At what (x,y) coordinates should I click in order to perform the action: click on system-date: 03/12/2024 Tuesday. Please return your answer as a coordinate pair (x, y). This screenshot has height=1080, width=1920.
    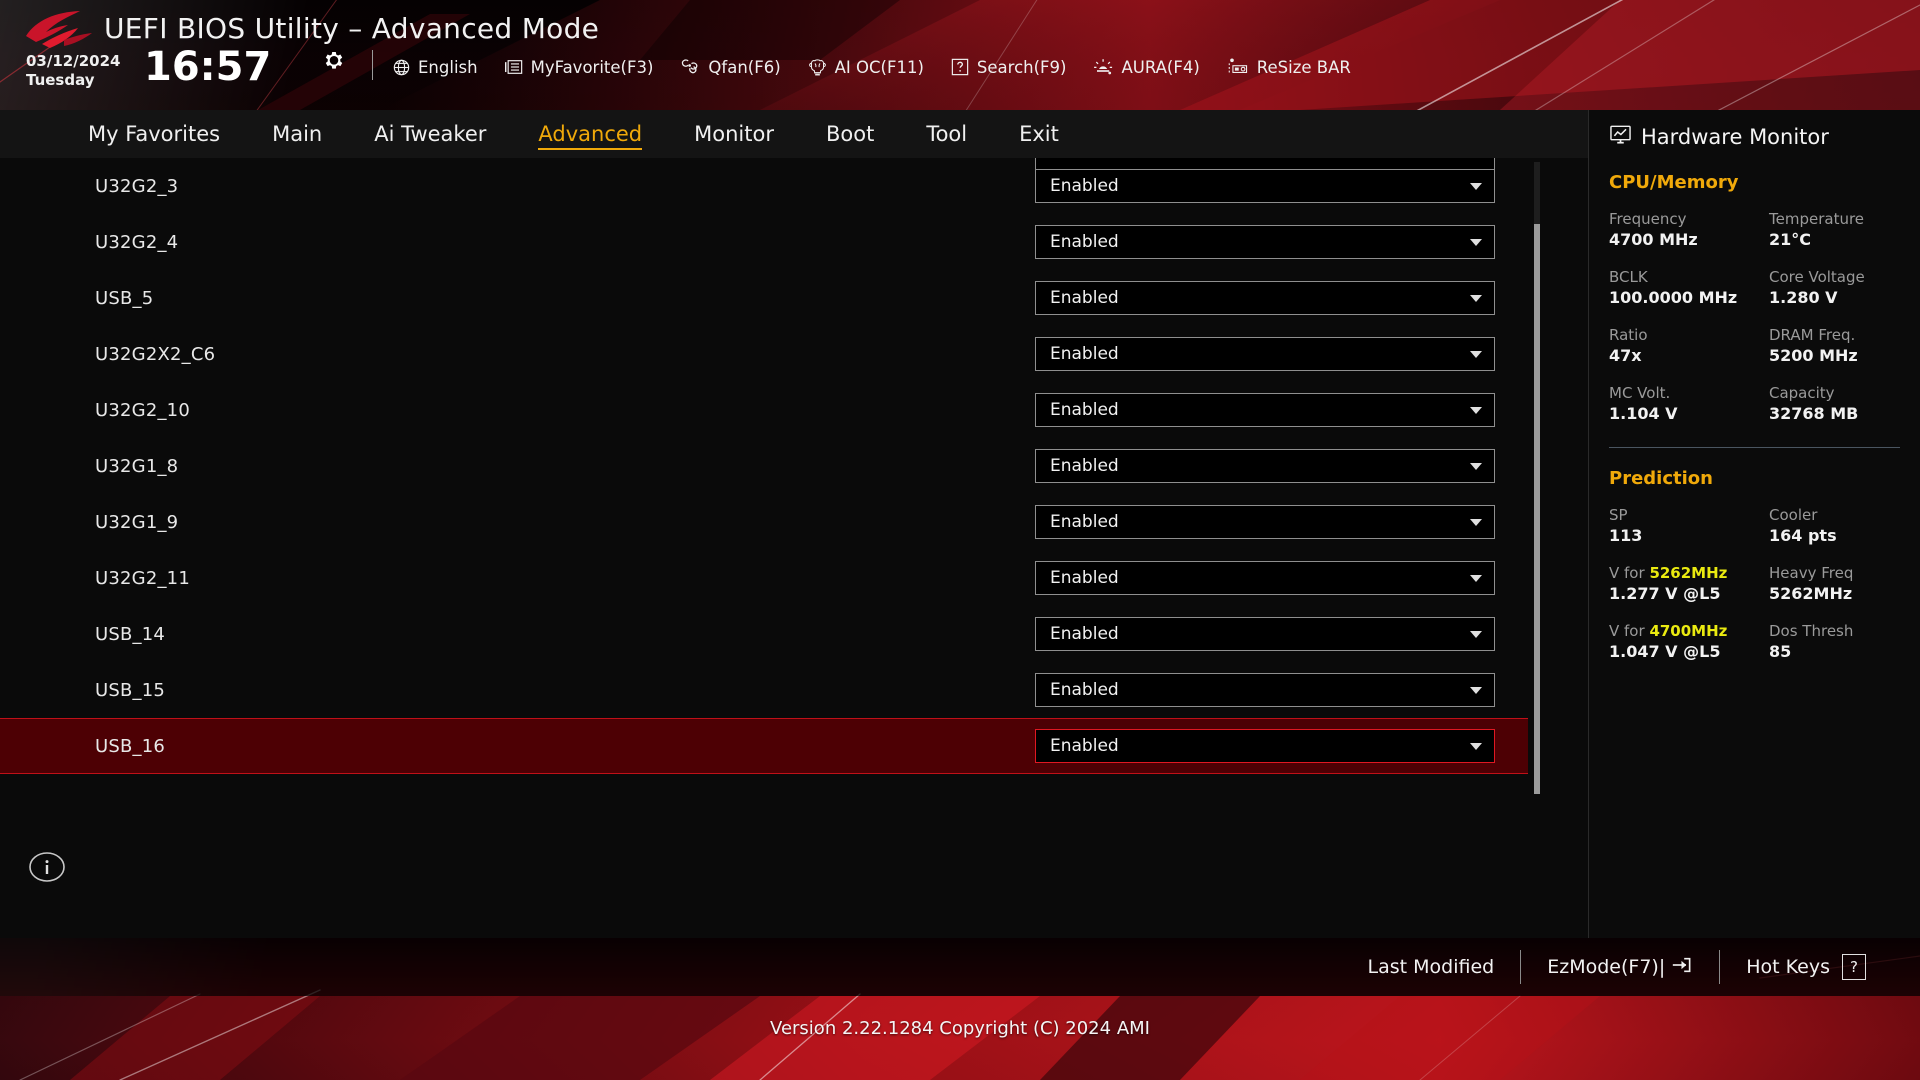
    Looking at the image, I should click on (73, 71).